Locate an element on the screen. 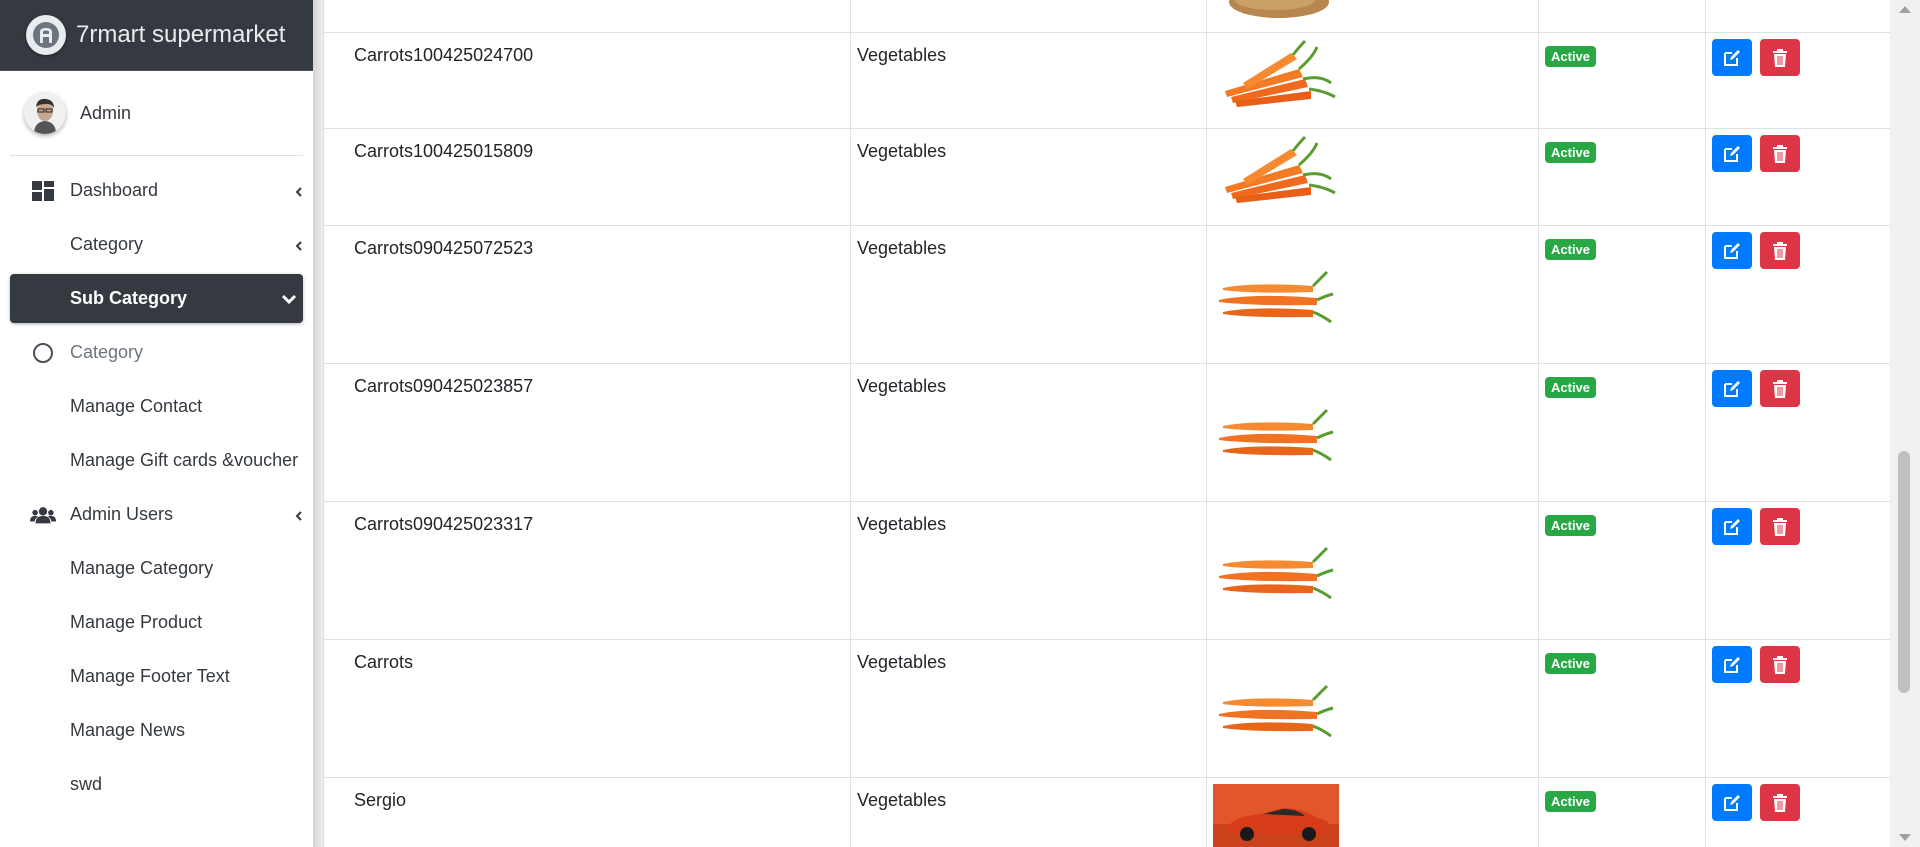 The image size is (1920, 847). sidebar-item-manage-news: Manage News is located at coordinates (156, 730).